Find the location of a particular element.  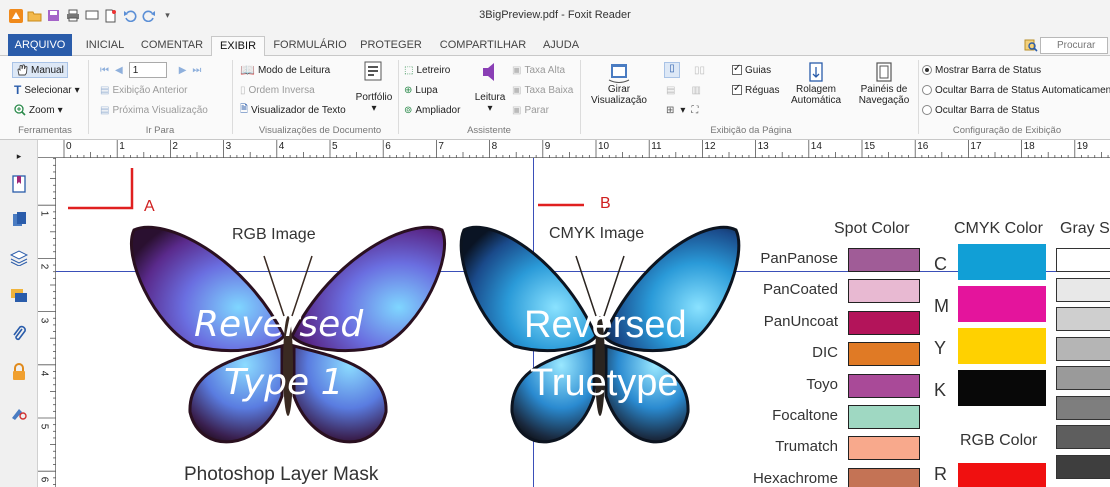

cmyk-letter: Y is located at coordinates (940, 348).